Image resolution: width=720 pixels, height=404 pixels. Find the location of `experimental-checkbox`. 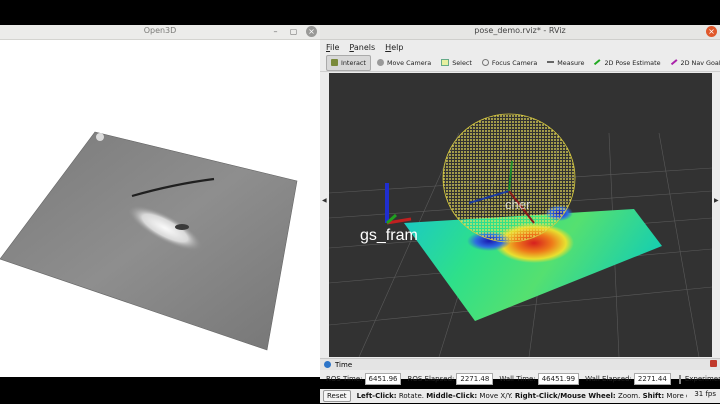

experimental-checkbox is located at coordinates (679, 379).